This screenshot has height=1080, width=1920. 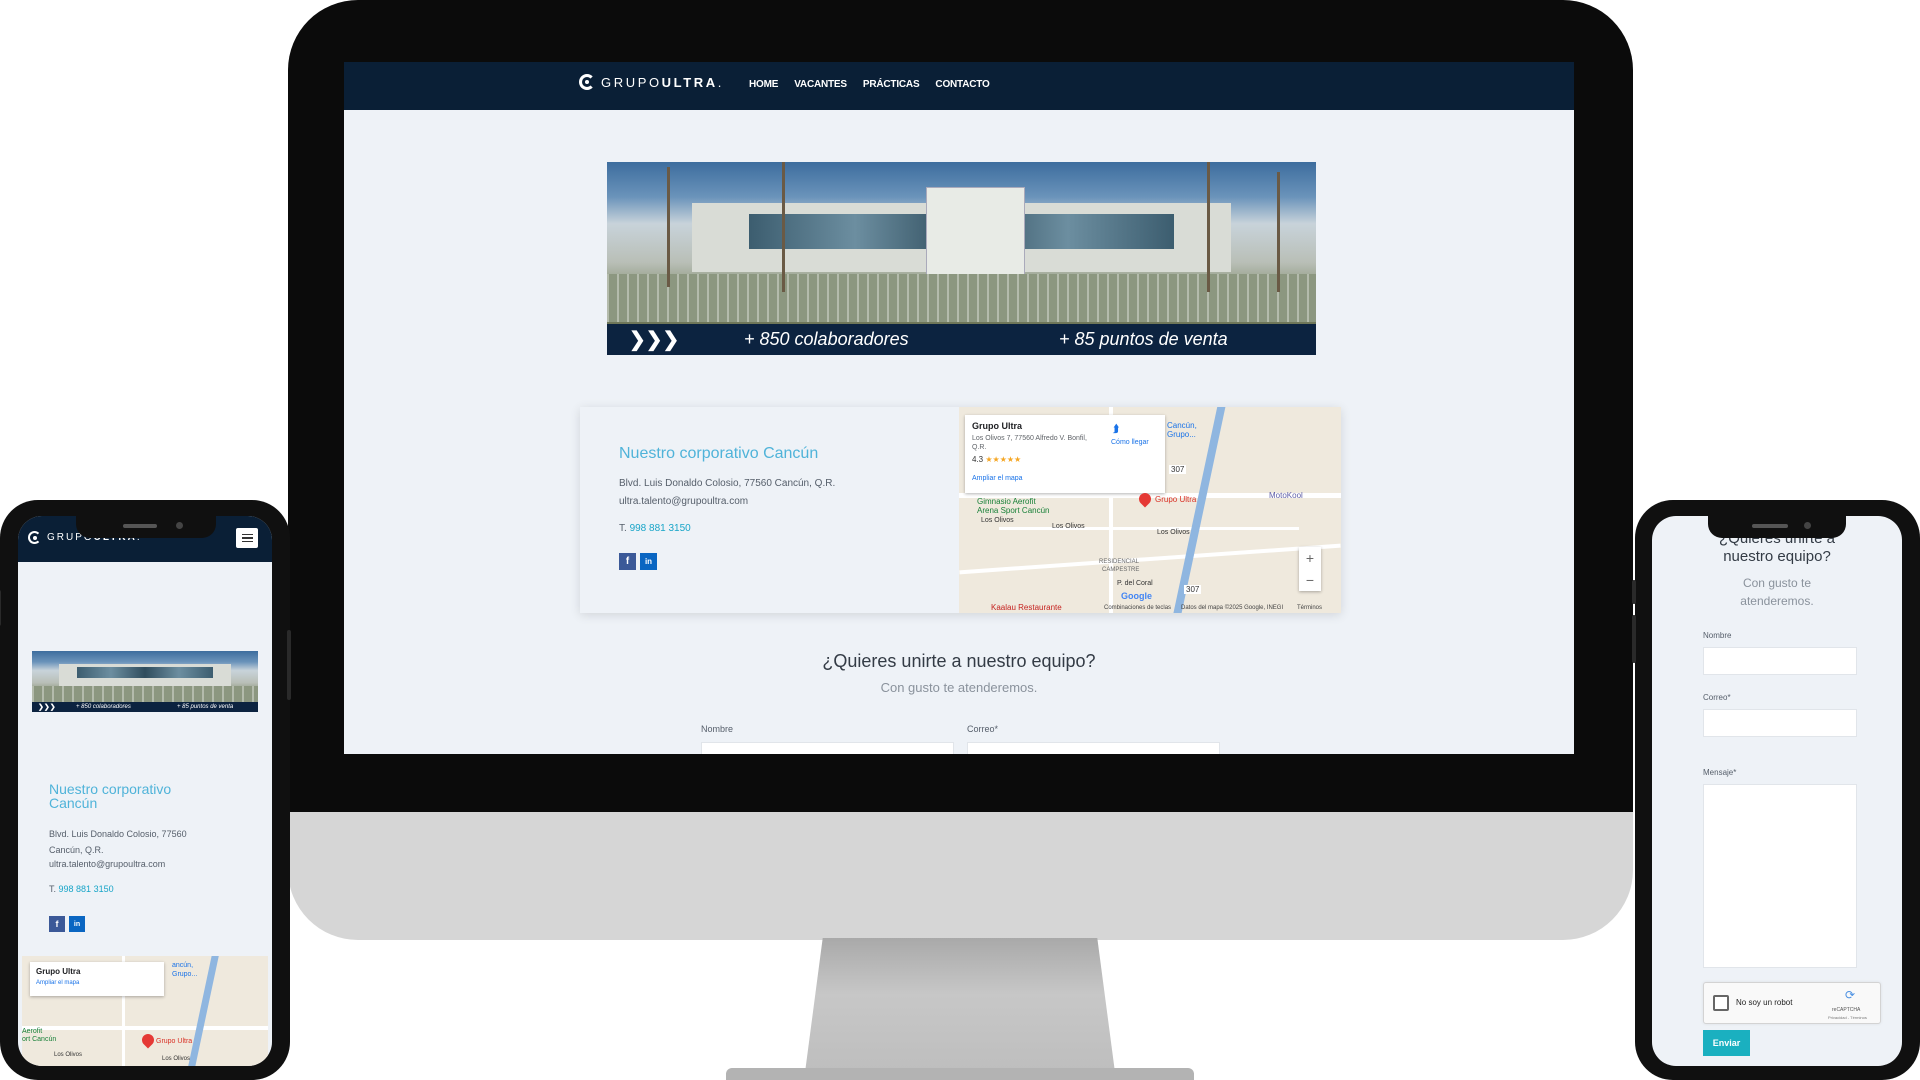 What do you see at coordinates (959, 661) in the screenshot?
I see `join-title: ¿Quieres unirte a nuestro equipo?` at bounding box center [959, 661].